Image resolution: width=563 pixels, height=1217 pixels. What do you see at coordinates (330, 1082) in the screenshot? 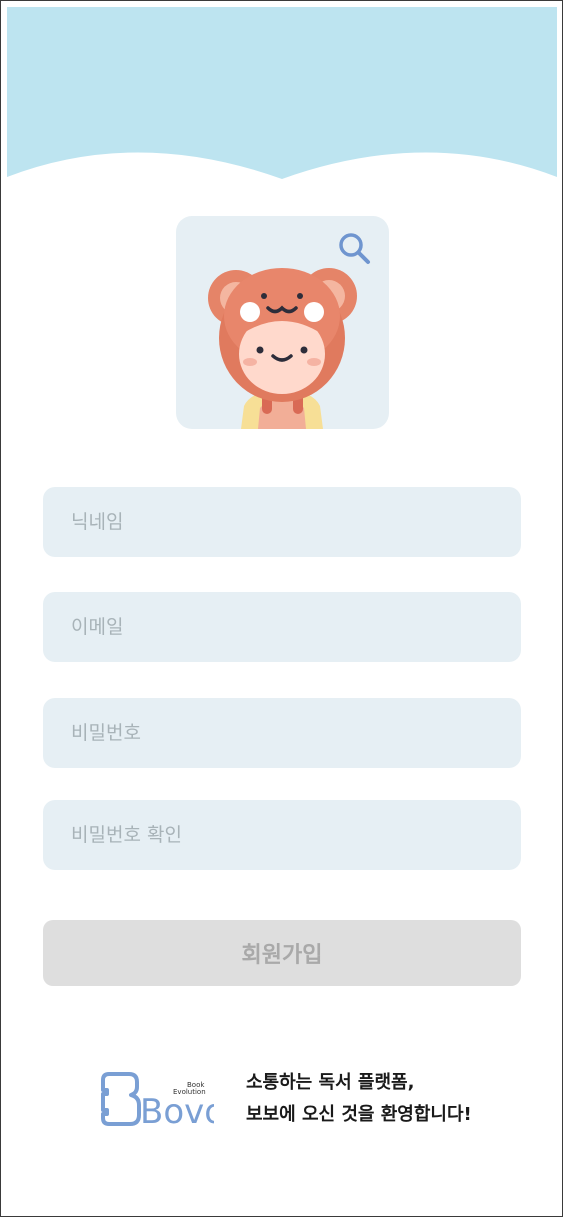
I see `welcome-line-1: 소통하는 독서 플랫폼,` at bounding box center [330, 1082].